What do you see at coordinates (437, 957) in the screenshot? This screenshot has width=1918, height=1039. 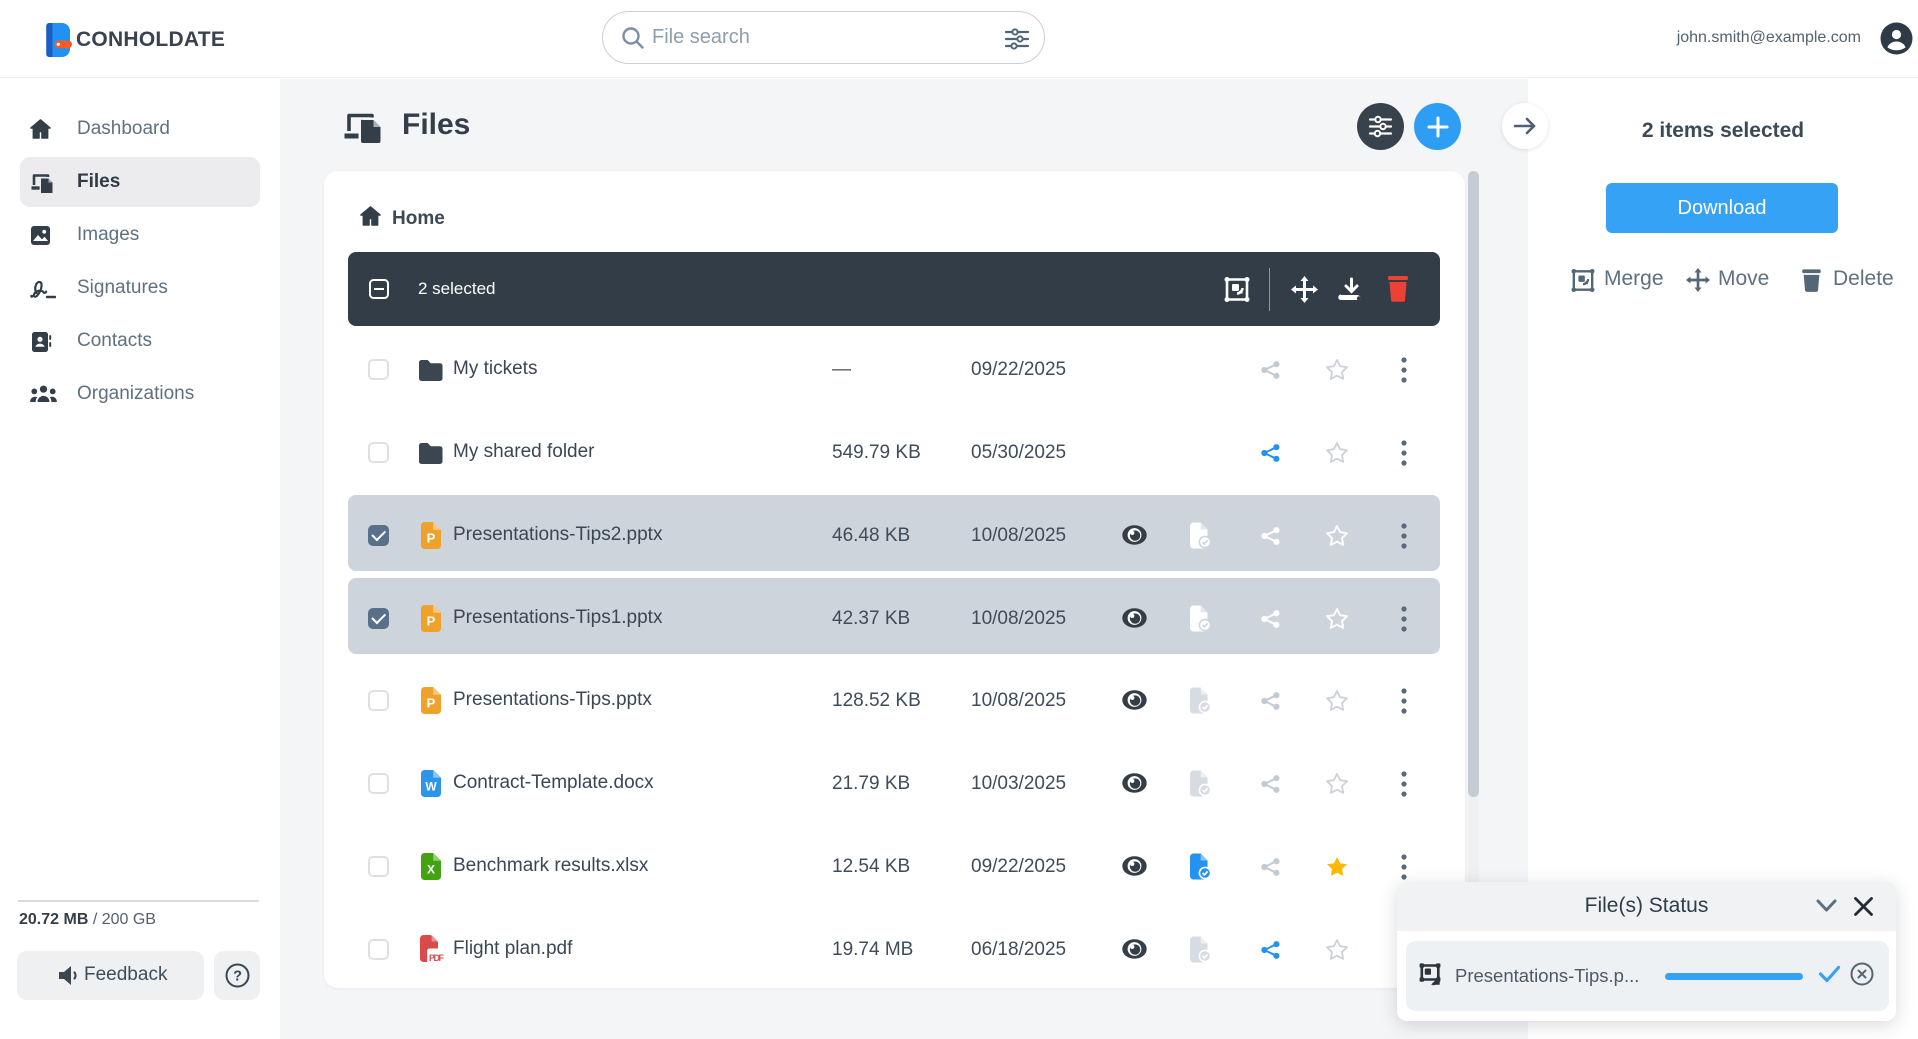 I see `svg-text: PDF` at bounding box center [437, 957].